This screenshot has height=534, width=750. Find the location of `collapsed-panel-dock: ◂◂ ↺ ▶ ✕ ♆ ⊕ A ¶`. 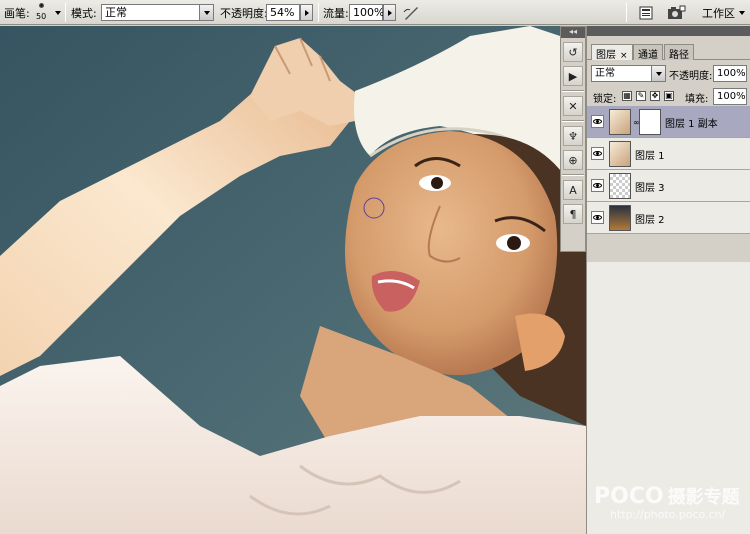

collapsed-panel-dock: ◂◂ ↺ ▶ ✕ ♆ ⊕ A ¶ is located at coordinates (573, 139).